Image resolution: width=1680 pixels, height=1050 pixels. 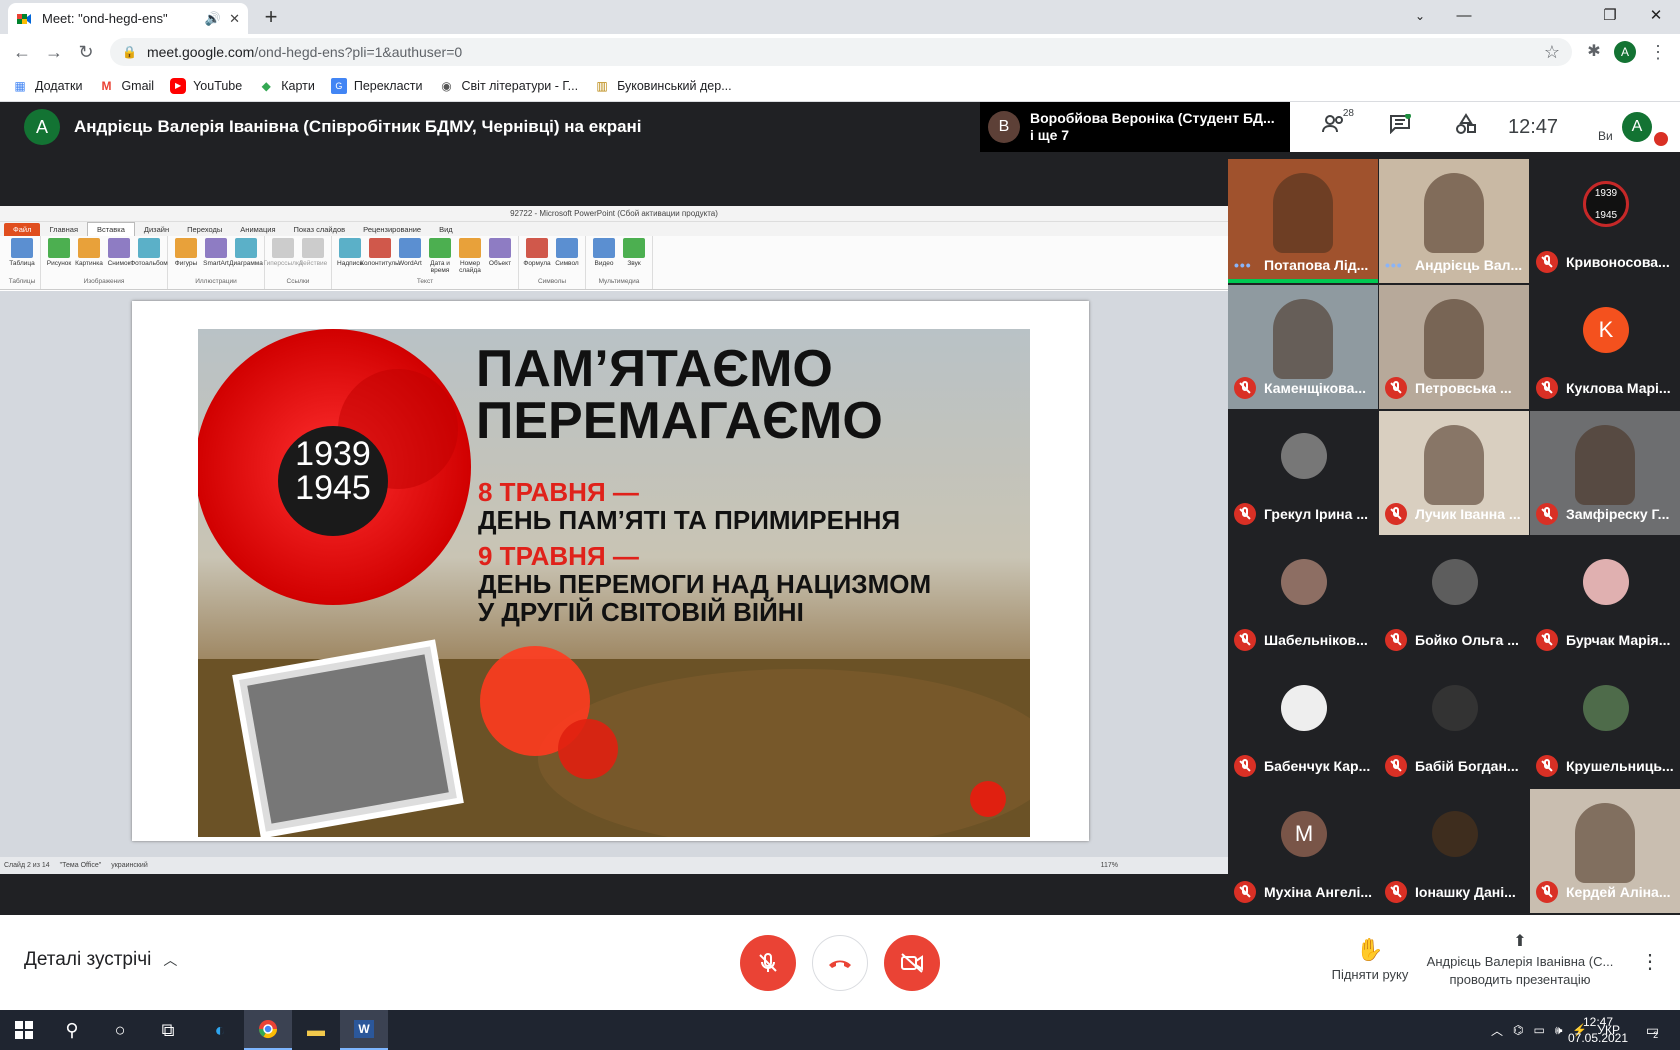 What do you see at coordinates (912, 963) in the screenshot?
I see `camera-toggle-button` at bounding box center [912, 963].